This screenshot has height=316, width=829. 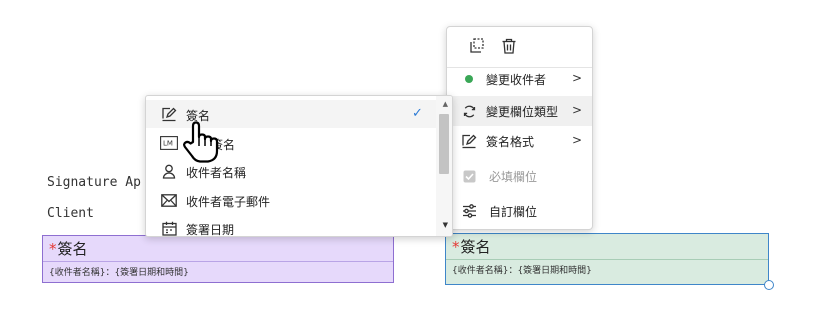 What do you see at coordinates (70, 213) in the screenshot?
I see `document-text-line: Client` at bounding box center [70, 213].